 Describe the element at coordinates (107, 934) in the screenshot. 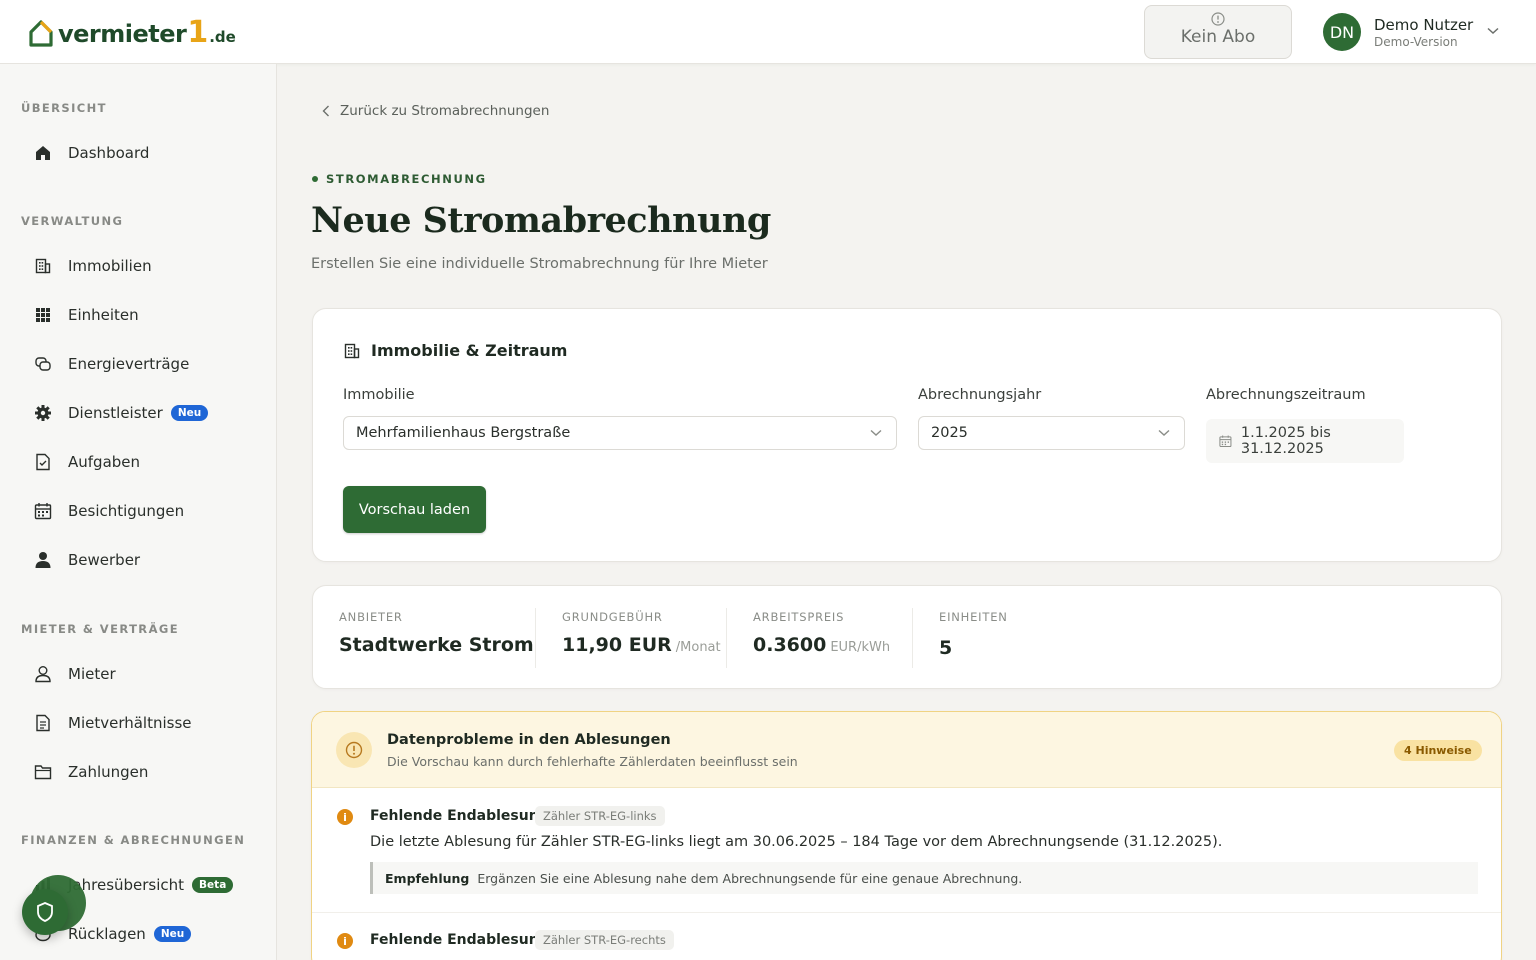

I see `sidebar-item-label: Rücklagen` at that location.